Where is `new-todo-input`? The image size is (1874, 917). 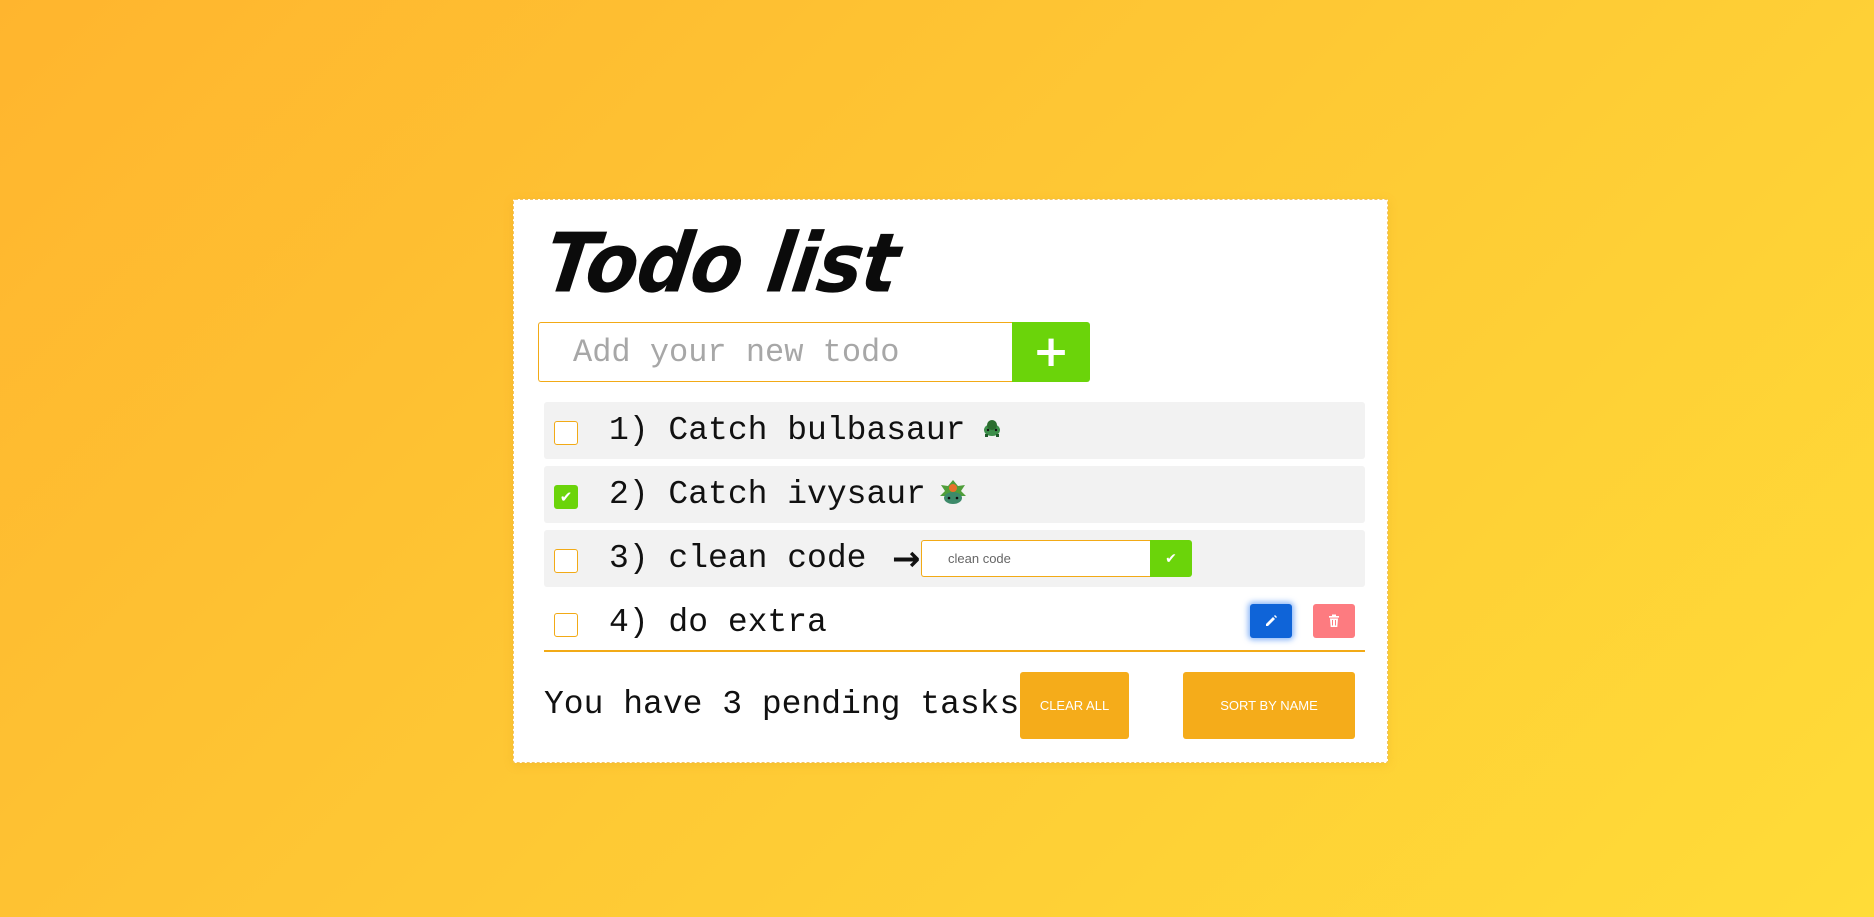 new-todo-input is located at coordinates (775, 352).